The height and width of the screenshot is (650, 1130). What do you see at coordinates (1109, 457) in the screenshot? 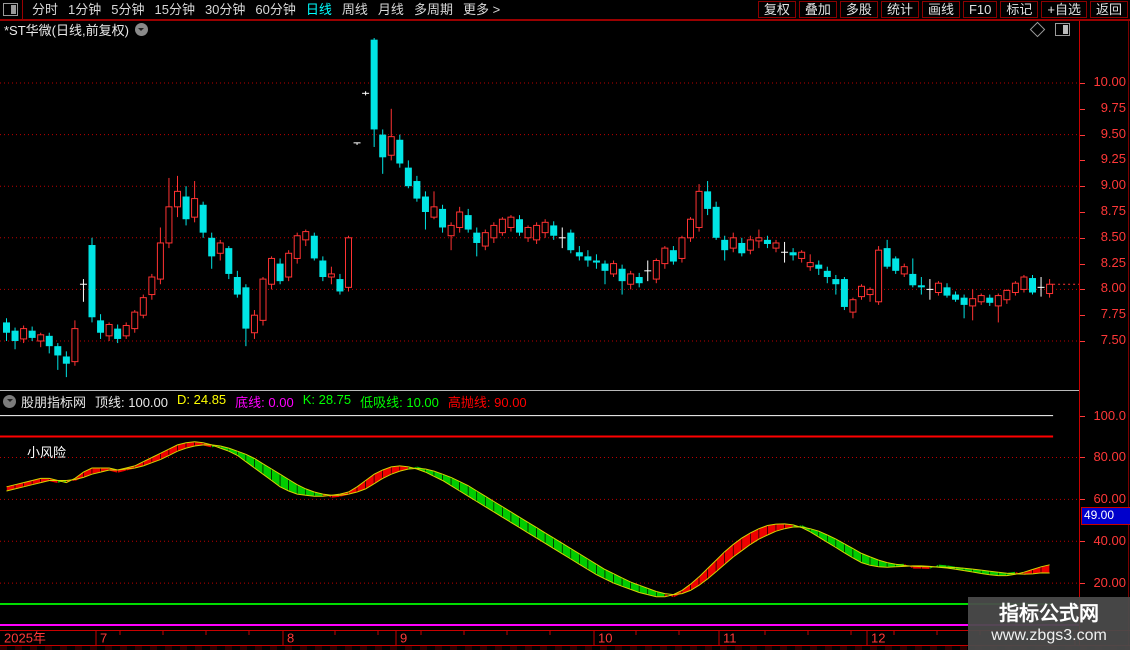
I see `osc-axis-label: 80.00` at bounding box center [1109, 457].